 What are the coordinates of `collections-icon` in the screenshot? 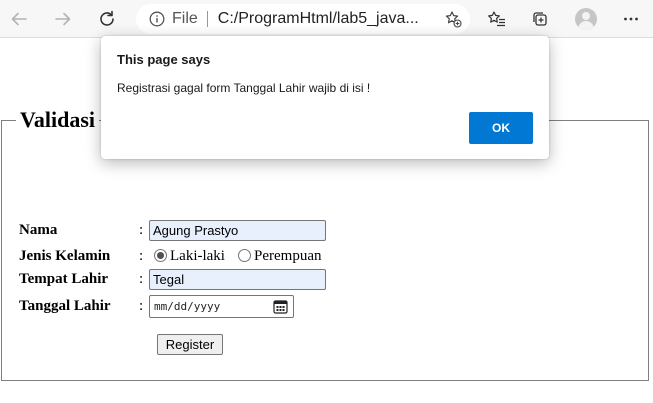 It's located at (540, 19).